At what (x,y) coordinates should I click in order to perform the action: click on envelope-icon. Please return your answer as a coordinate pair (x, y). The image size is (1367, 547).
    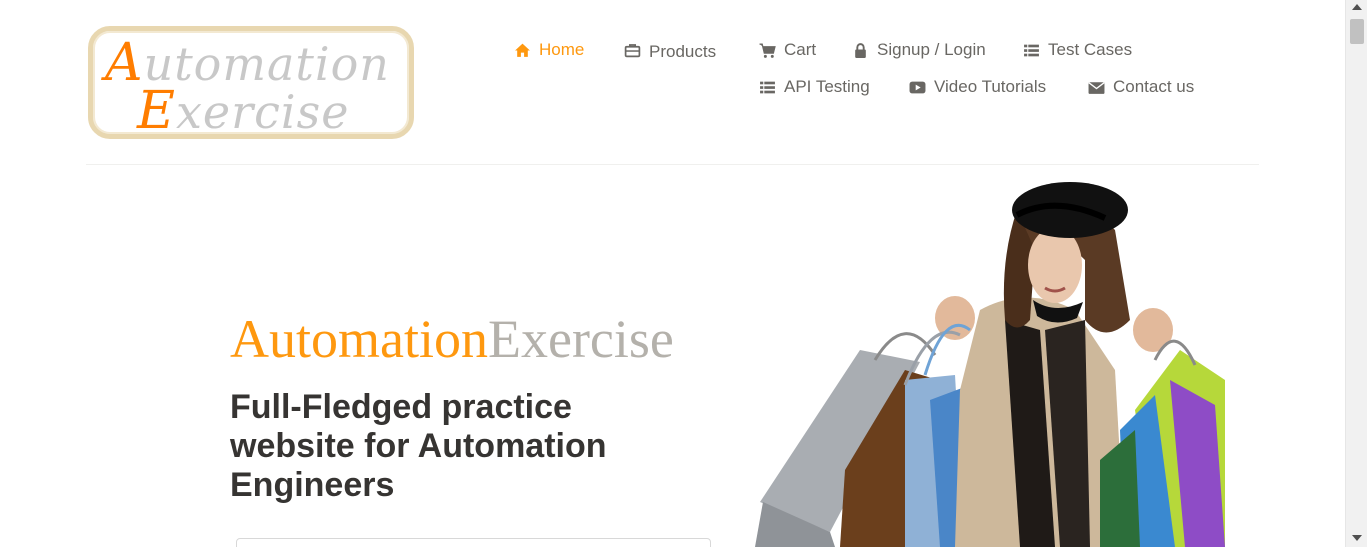
    Looking at the image, I should click on (1096, 87).